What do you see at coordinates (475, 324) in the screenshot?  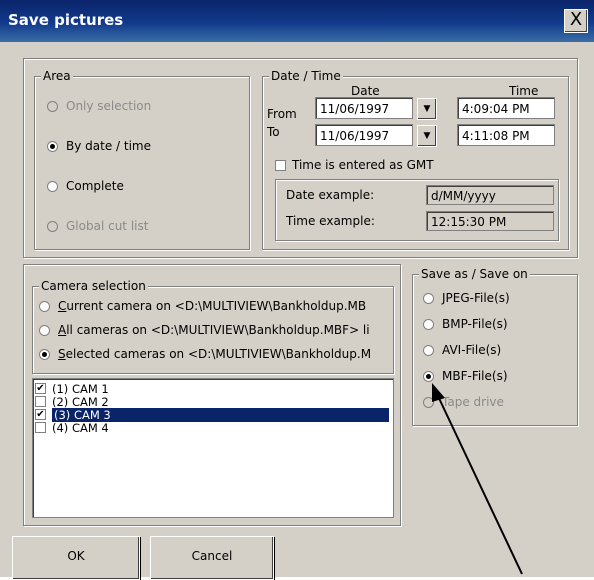 I see `bmp-label: BMP-File(s)` at bounding box center [475, 324].